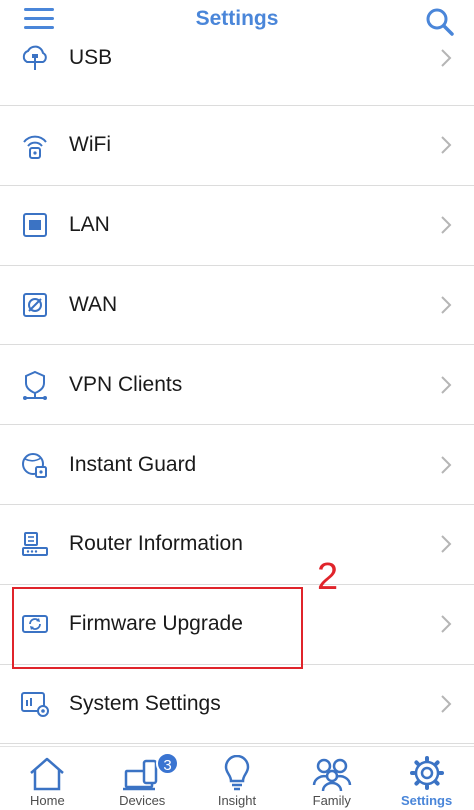 The image size is (474, 810). Describe the element at coordinates (237, 226) in the screenshot. I see `settings-item-lan: LAN` at that location.